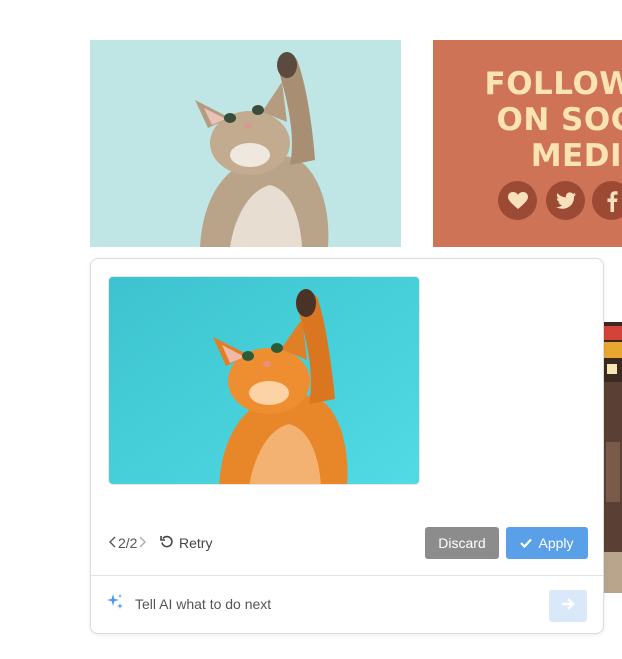 The image size is (622, 659). I want to click on ai-prompt-input, so click(335, 604).